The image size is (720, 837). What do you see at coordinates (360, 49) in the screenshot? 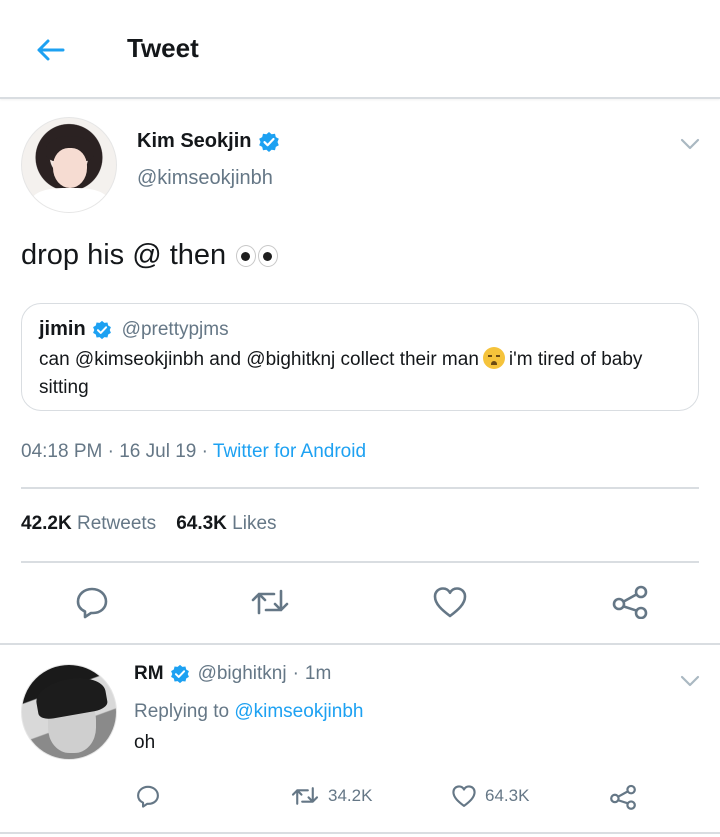
I see `top-bar: Tweet` at bounding box center [360, 49].